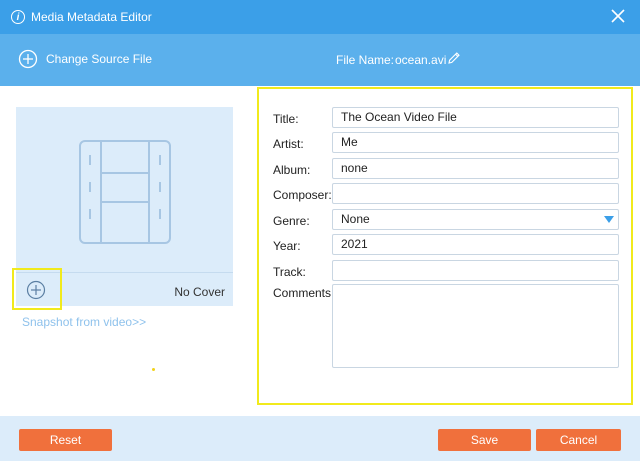  What do you see at coordinates (84, 322) in the screenshot?
I see `snapshot-from-video-link: Snapshot from video>>` at bounding box center [84, 322].